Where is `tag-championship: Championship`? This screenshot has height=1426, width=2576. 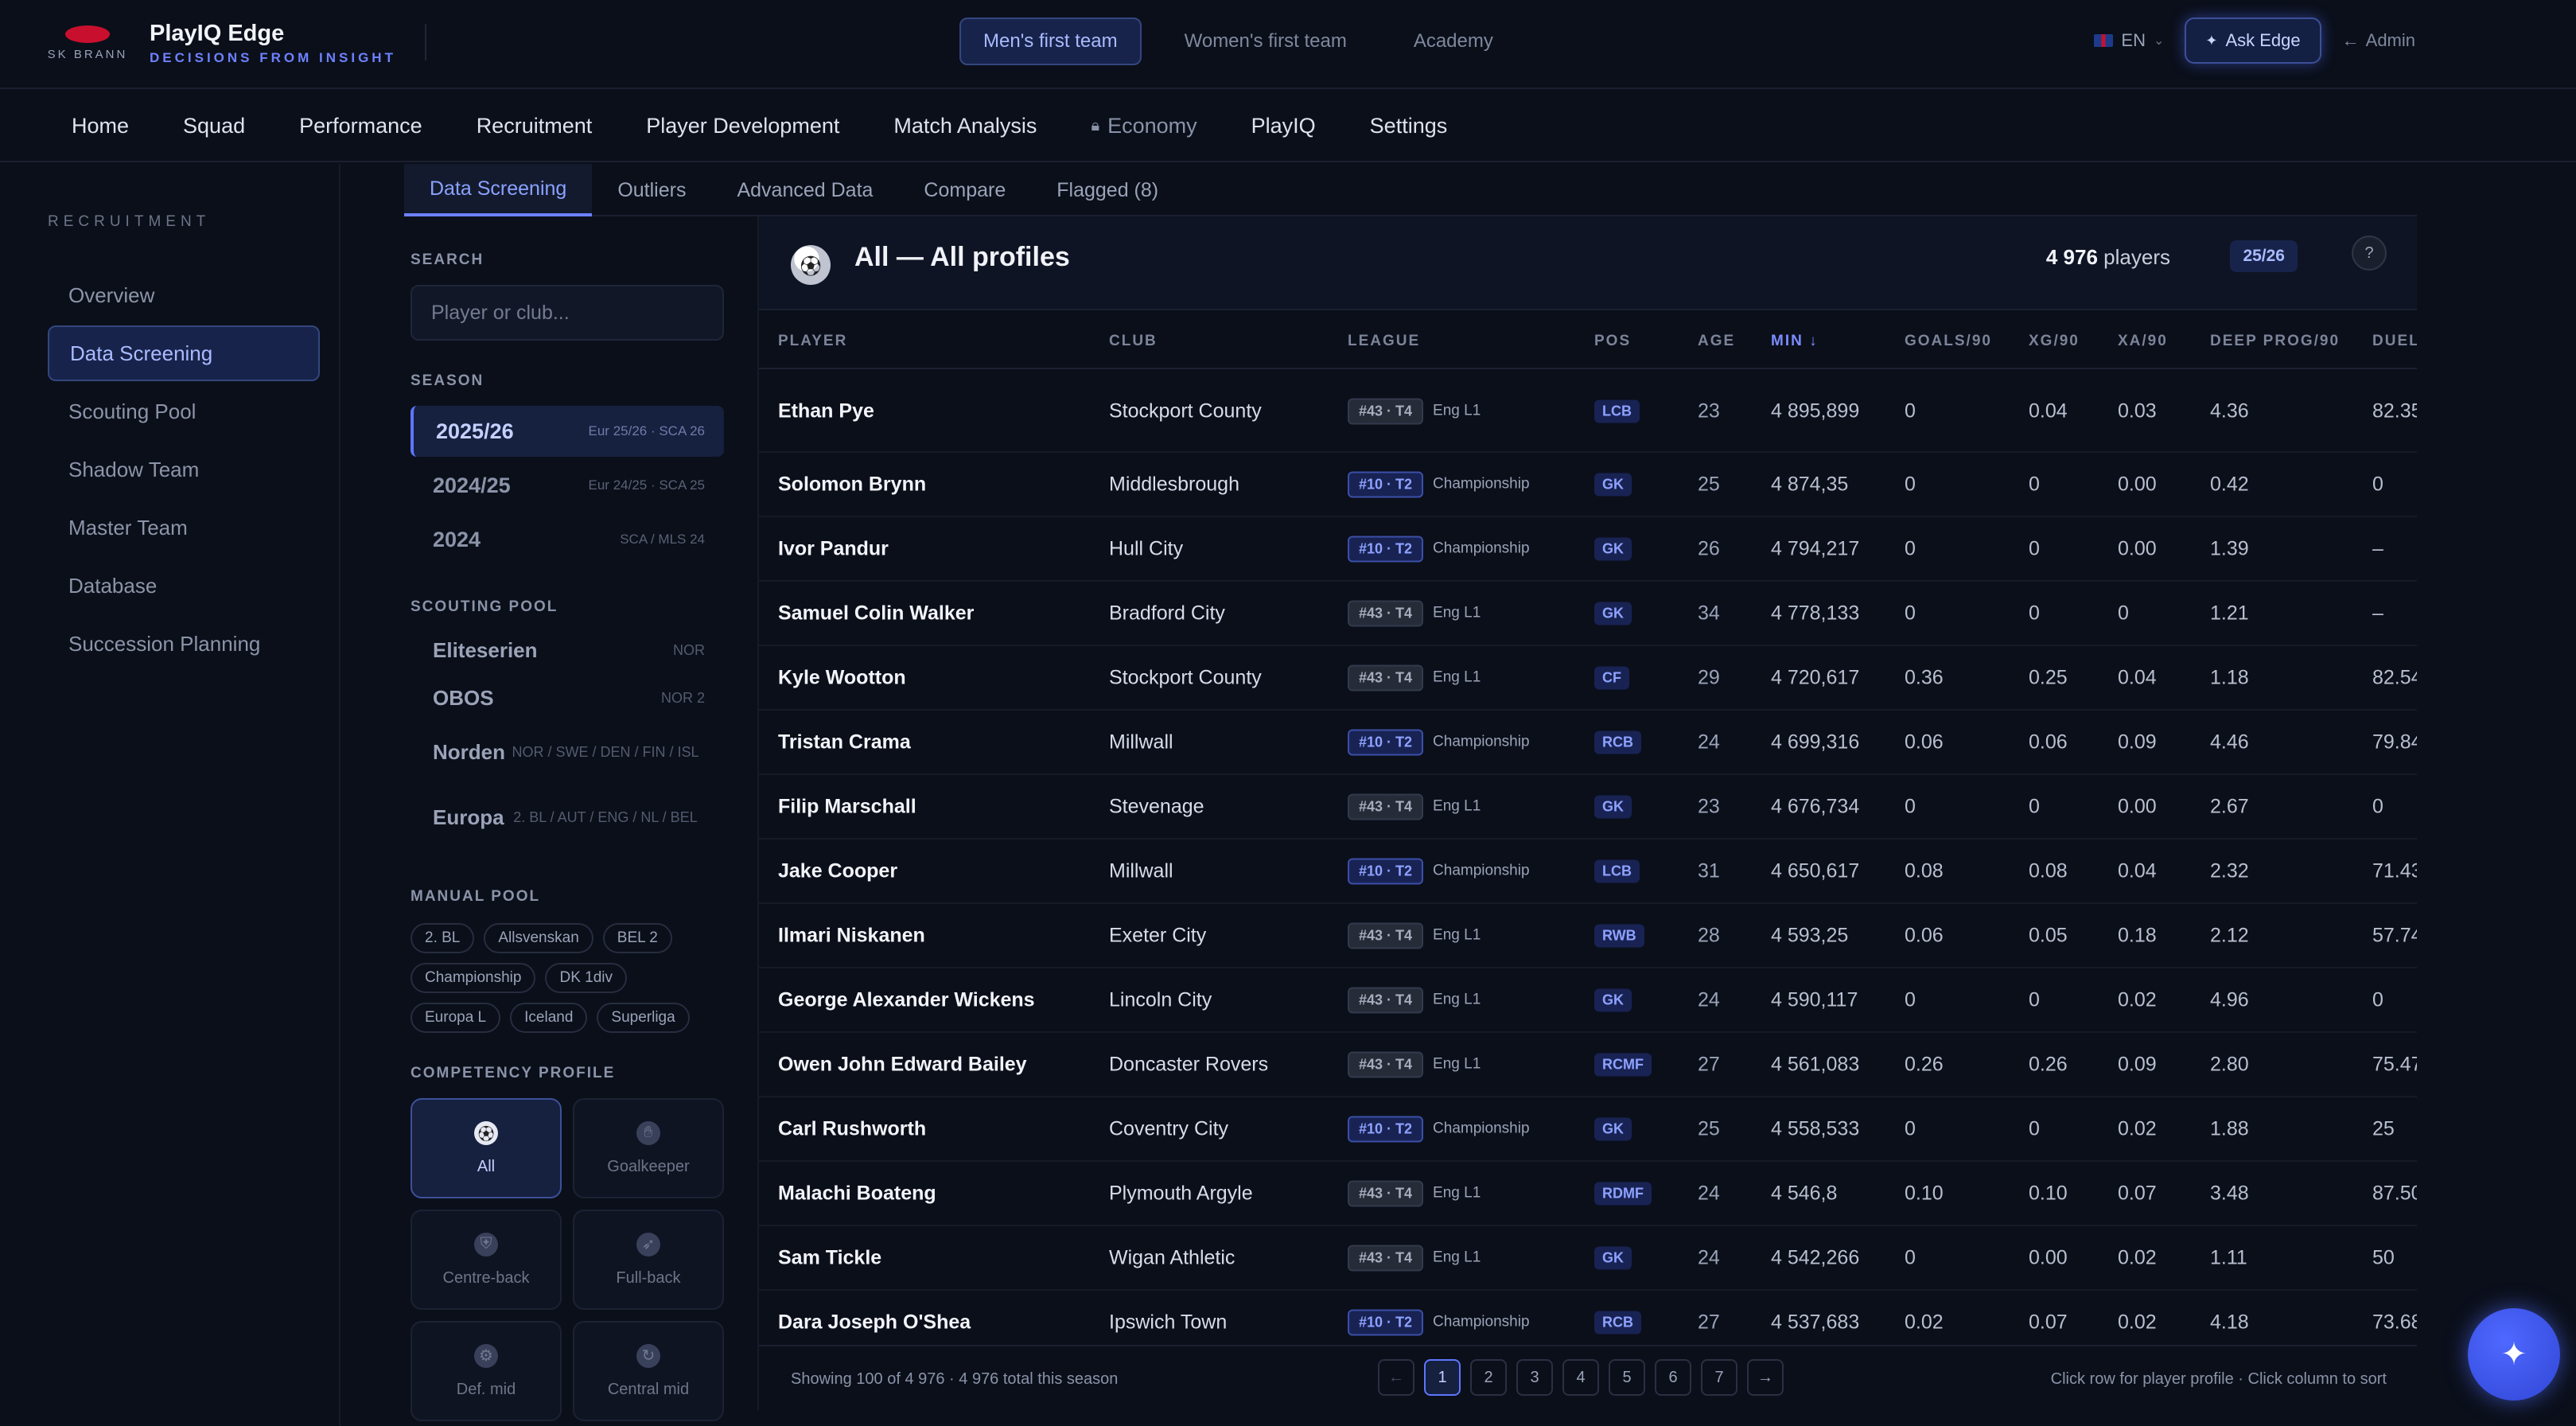 tag-championship: Championship is located at coordinates (473, 978).